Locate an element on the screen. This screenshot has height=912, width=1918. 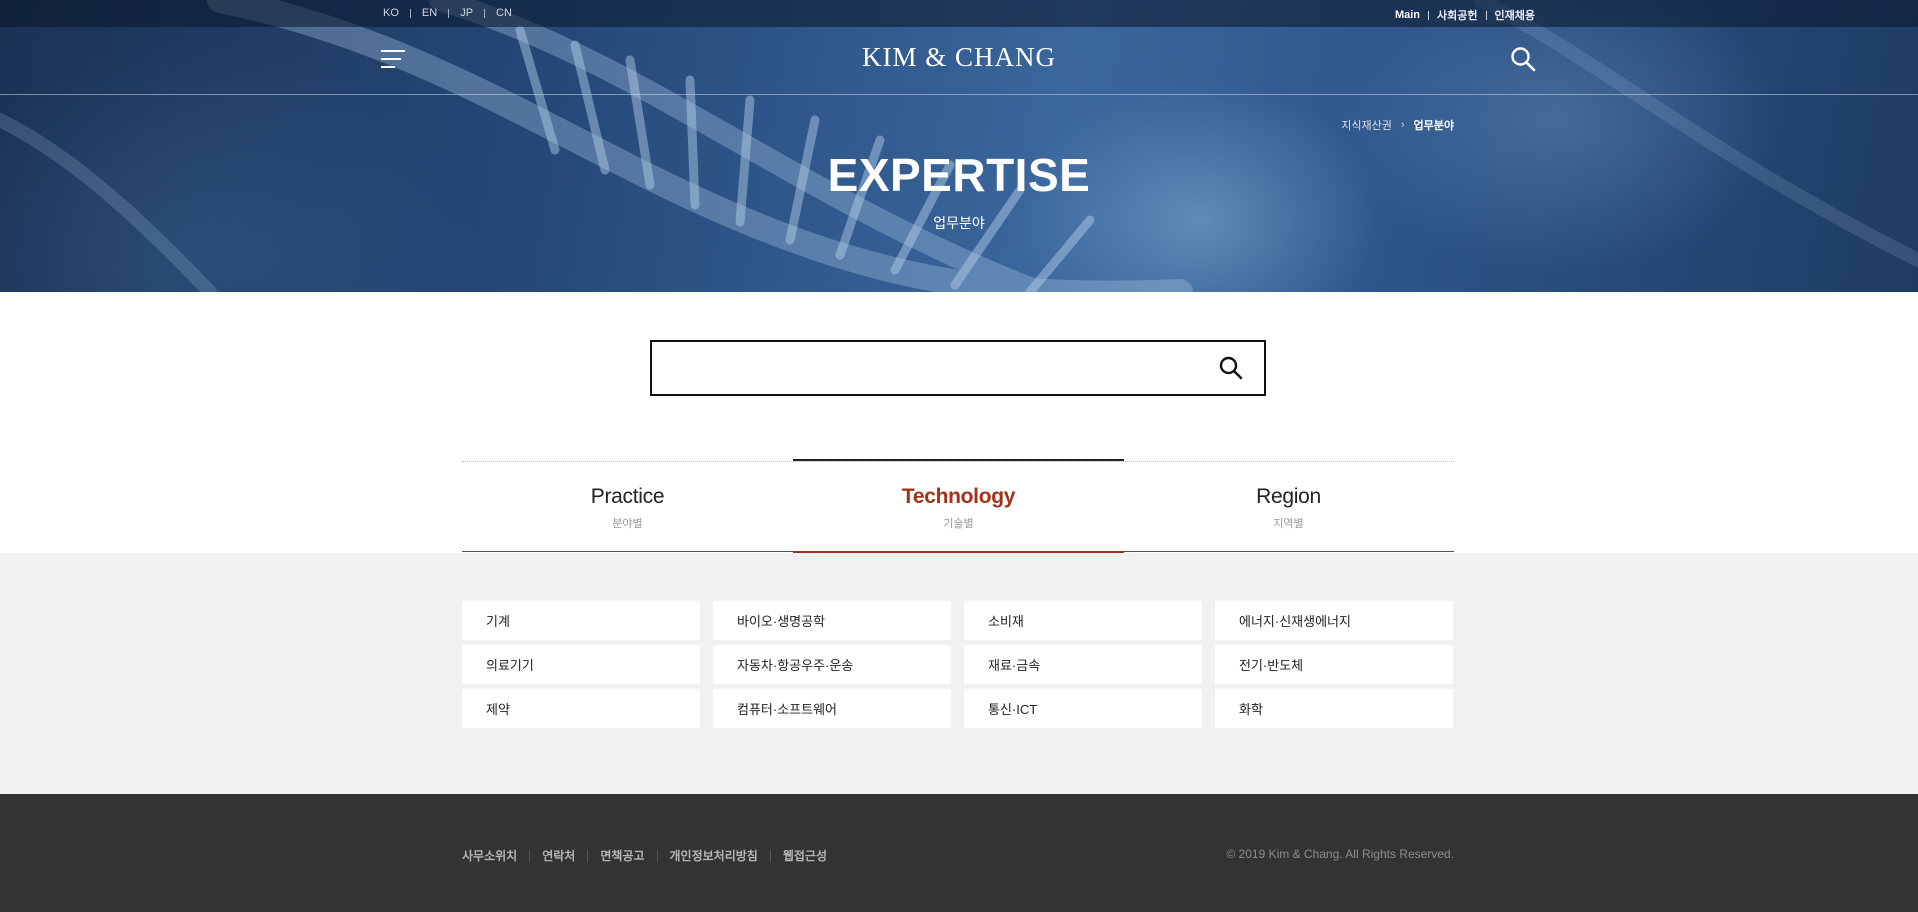
page-title: EXPERTISE is located at coordinates (959, 175).